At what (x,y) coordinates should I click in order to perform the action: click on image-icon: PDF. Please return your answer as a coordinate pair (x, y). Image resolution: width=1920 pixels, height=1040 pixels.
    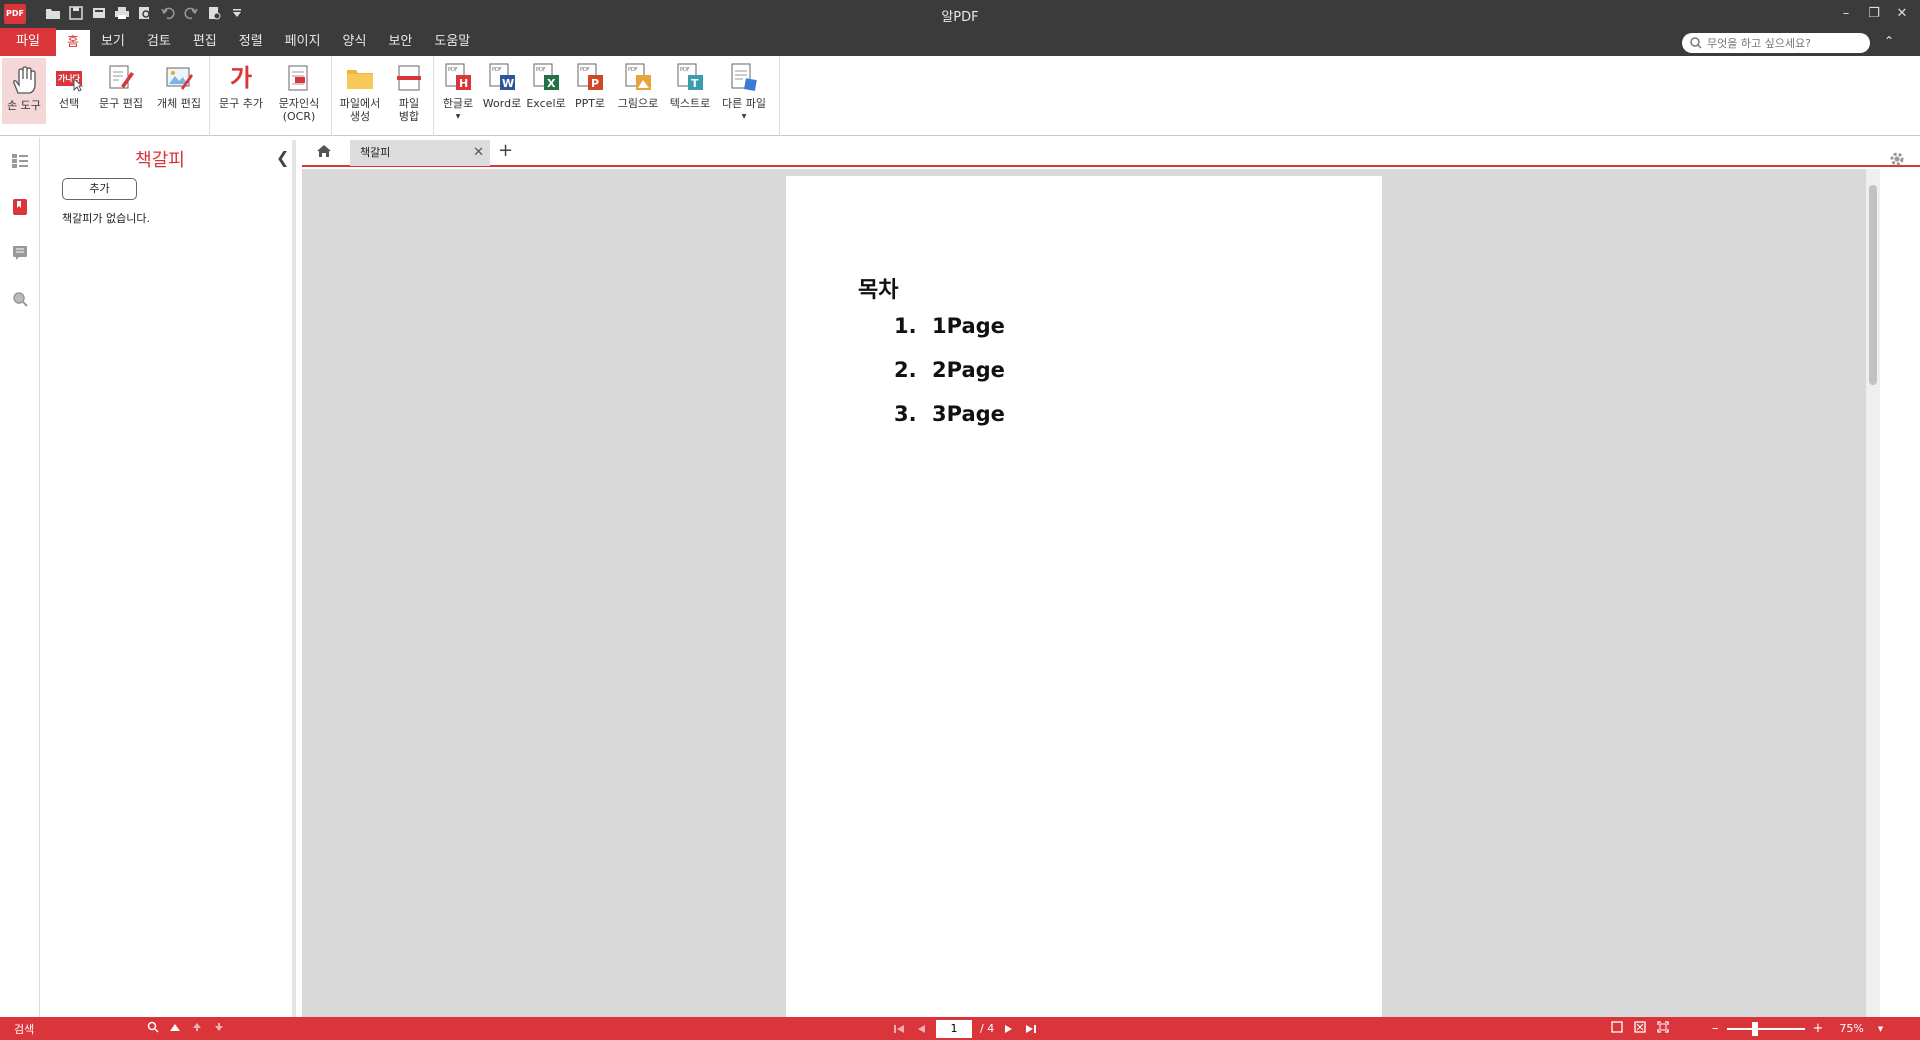
    Looking at the image, I should click on (638, 78).